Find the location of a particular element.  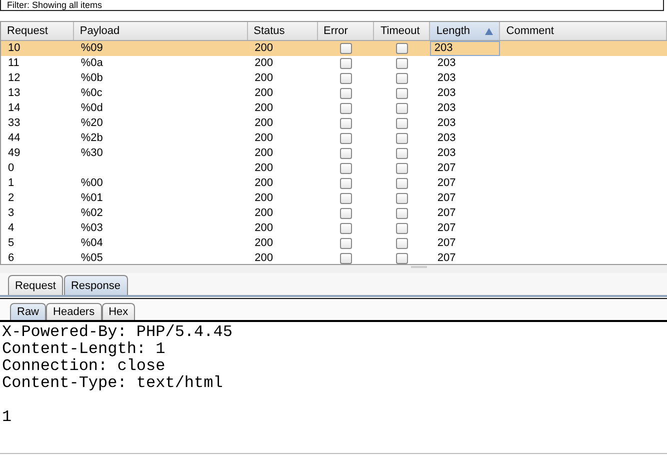

response-header-line: X-Powered-By: PHP/5.4.45 is located at coordinates (118, 332).